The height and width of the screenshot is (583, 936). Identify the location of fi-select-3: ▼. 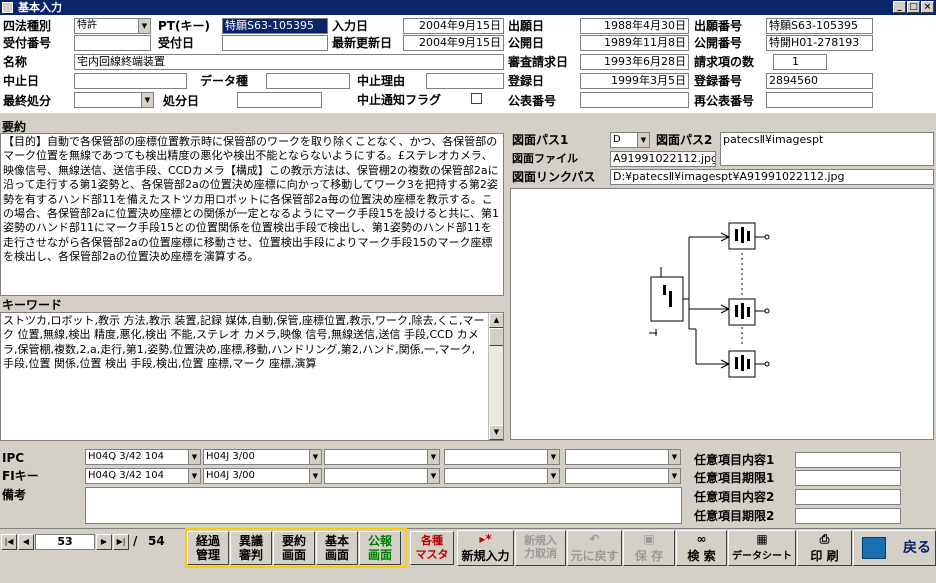
(382, 476).